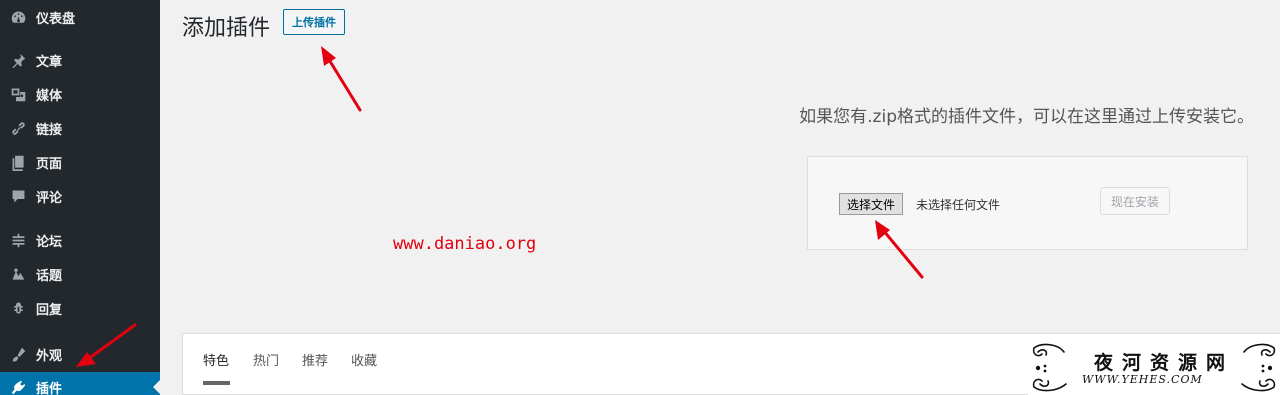 This screenshot has height=395, width=1280. What do you see at coordinates (80, 240) in the screenshot?
I see `sidebar-item-forums: 论坛` at bounding box center [80, 240].